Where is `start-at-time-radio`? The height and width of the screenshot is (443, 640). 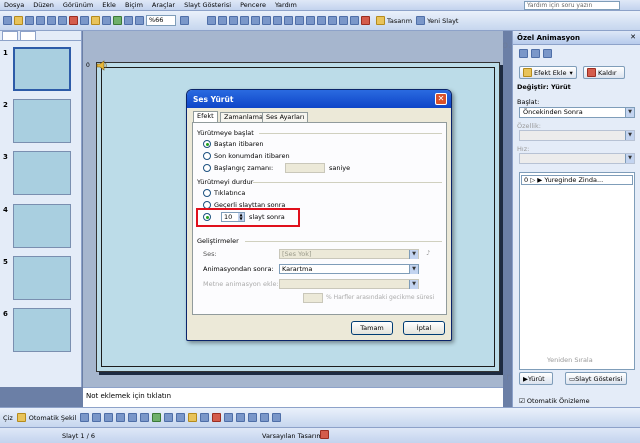
start-at-time-radio is located at coordinates (207, 168).